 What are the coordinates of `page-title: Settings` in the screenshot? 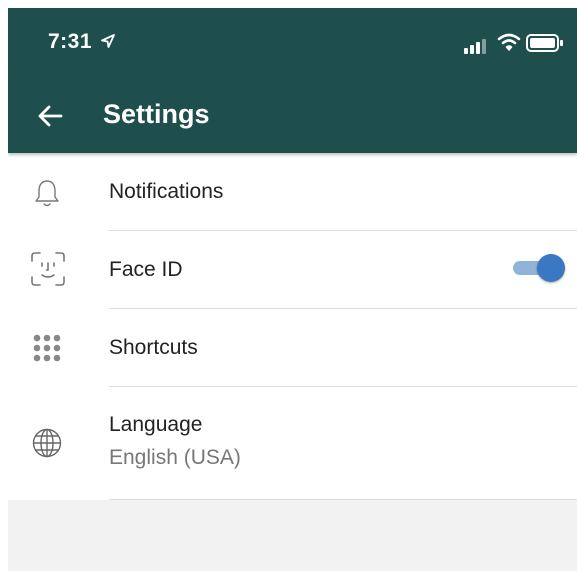 It's located at (156, 114).